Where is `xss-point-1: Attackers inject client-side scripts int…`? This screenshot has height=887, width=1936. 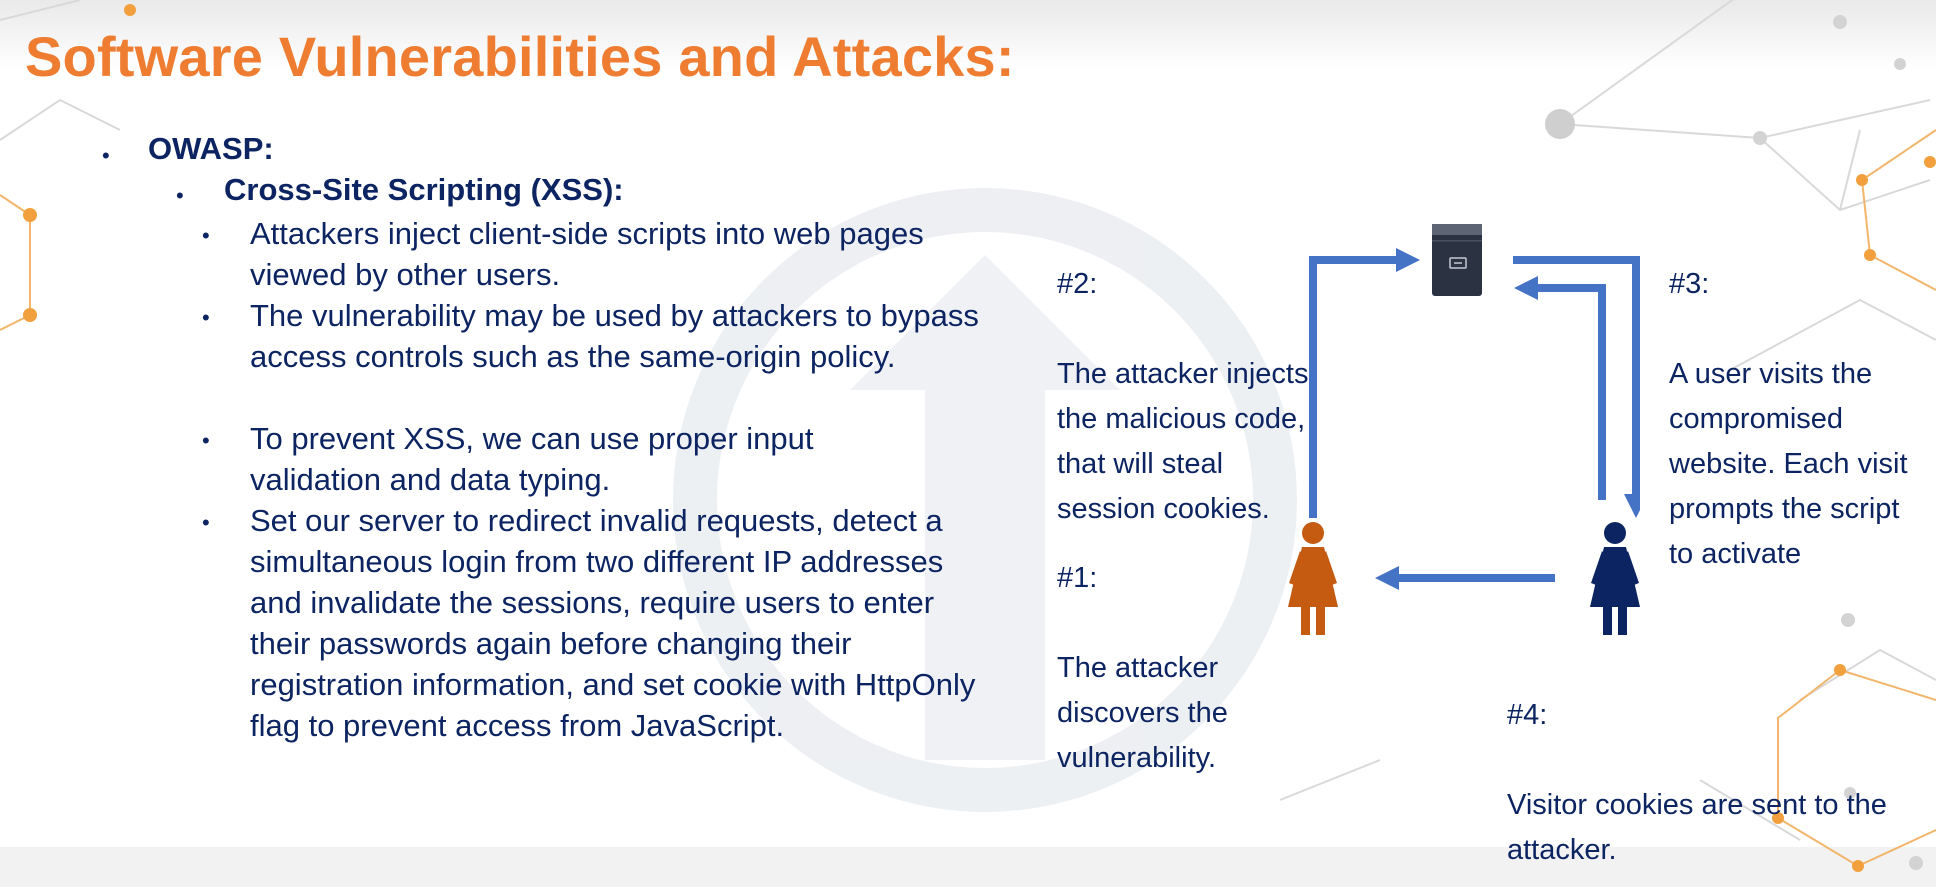
xss-point-1: Attackers inject client-side scripts int… is located at coordinates (587, 254).